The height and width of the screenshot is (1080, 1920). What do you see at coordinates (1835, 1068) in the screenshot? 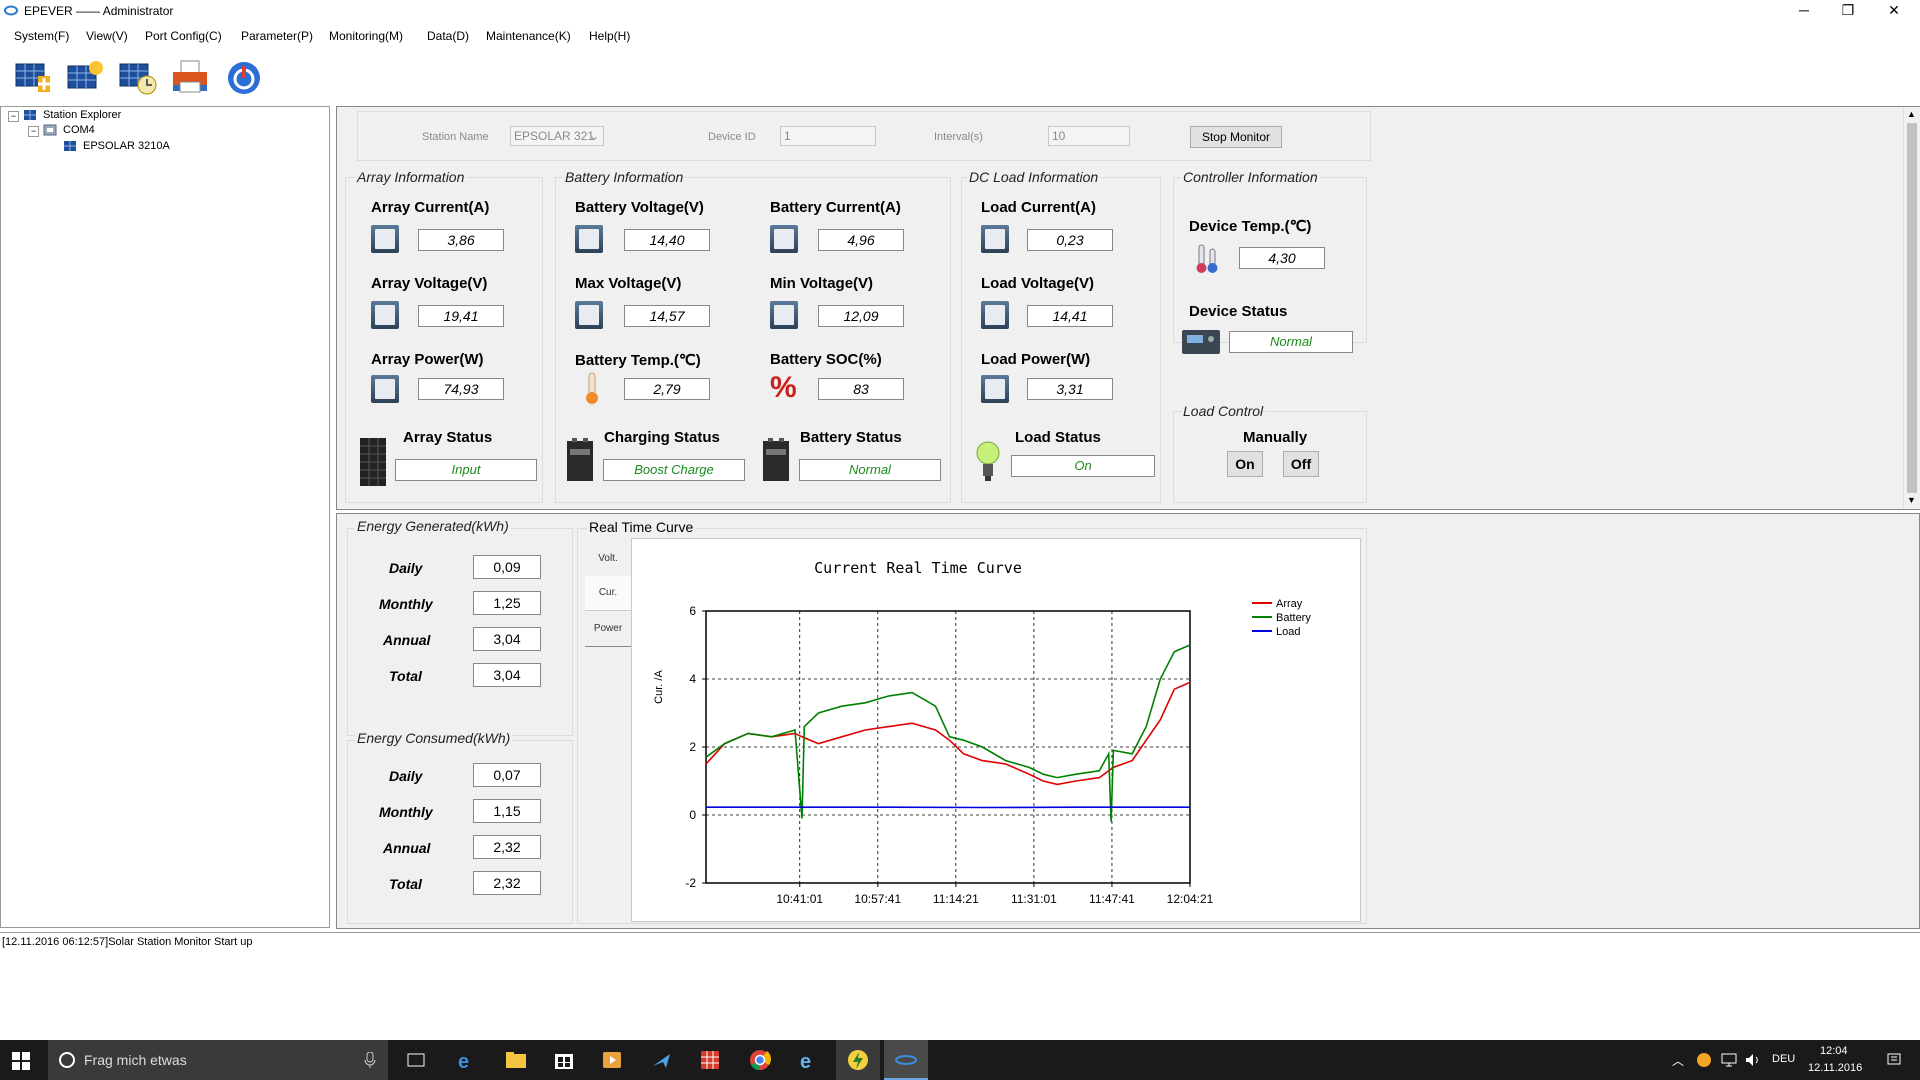
I see `clock-date: 12.11.2016` at bounding box center [1835, 1068].